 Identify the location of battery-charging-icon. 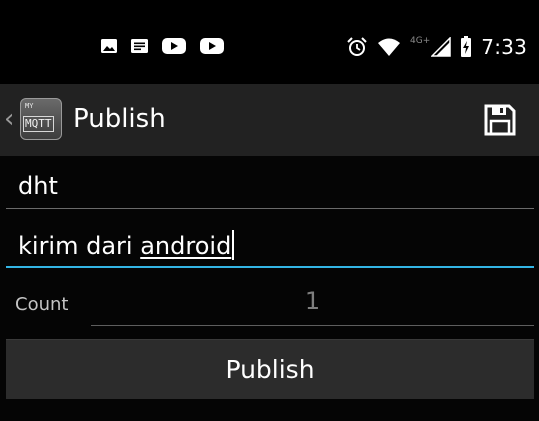
(466, 47).